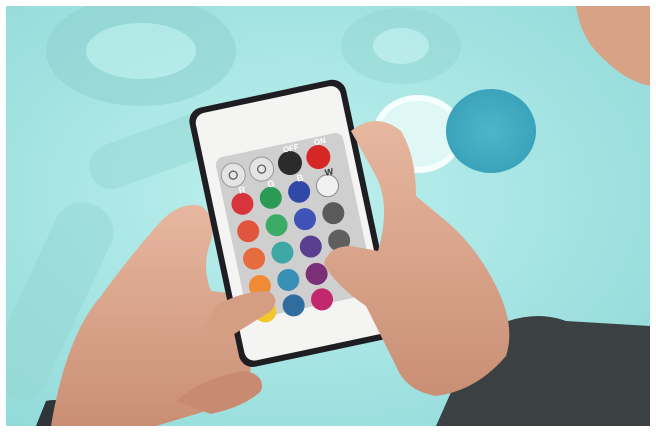 The width and height of the screenshot is (656, 432). Describe the element at coordinates (320, 141) in the screenshot. I see `on-button-label: ON` at that location.